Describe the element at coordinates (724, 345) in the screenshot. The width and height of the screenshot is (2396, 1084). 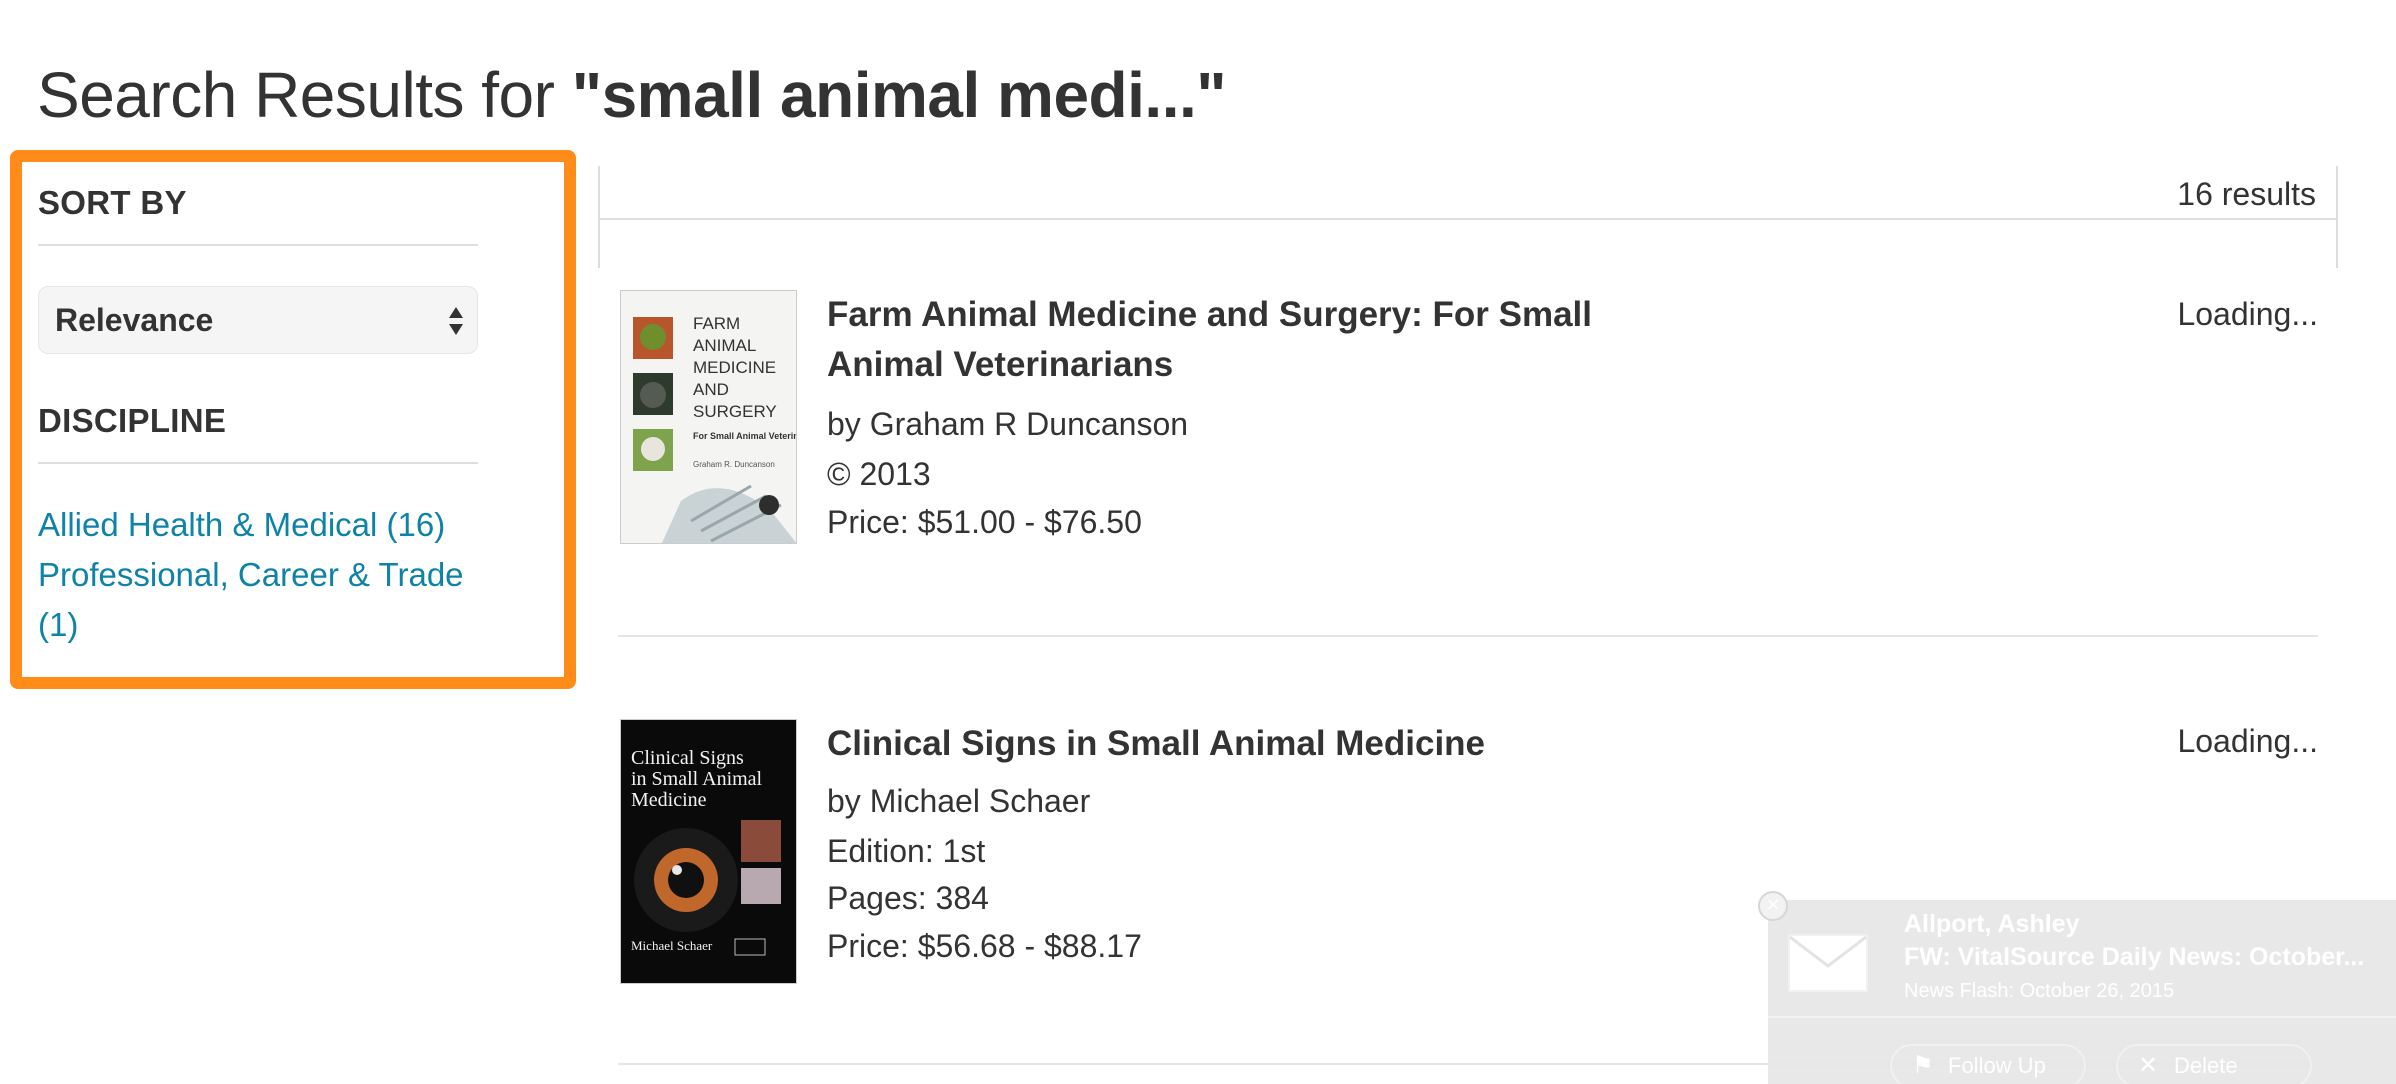
I see `cover-text: ANIMAL` at that location.